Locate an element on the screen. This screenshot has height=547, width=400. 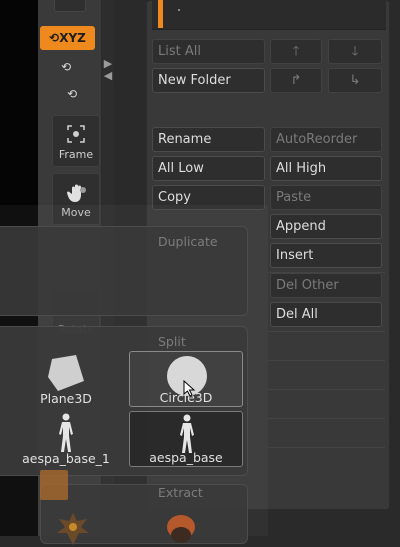
tile-circle3d: Circle3D is located at coordinates (186, 379).